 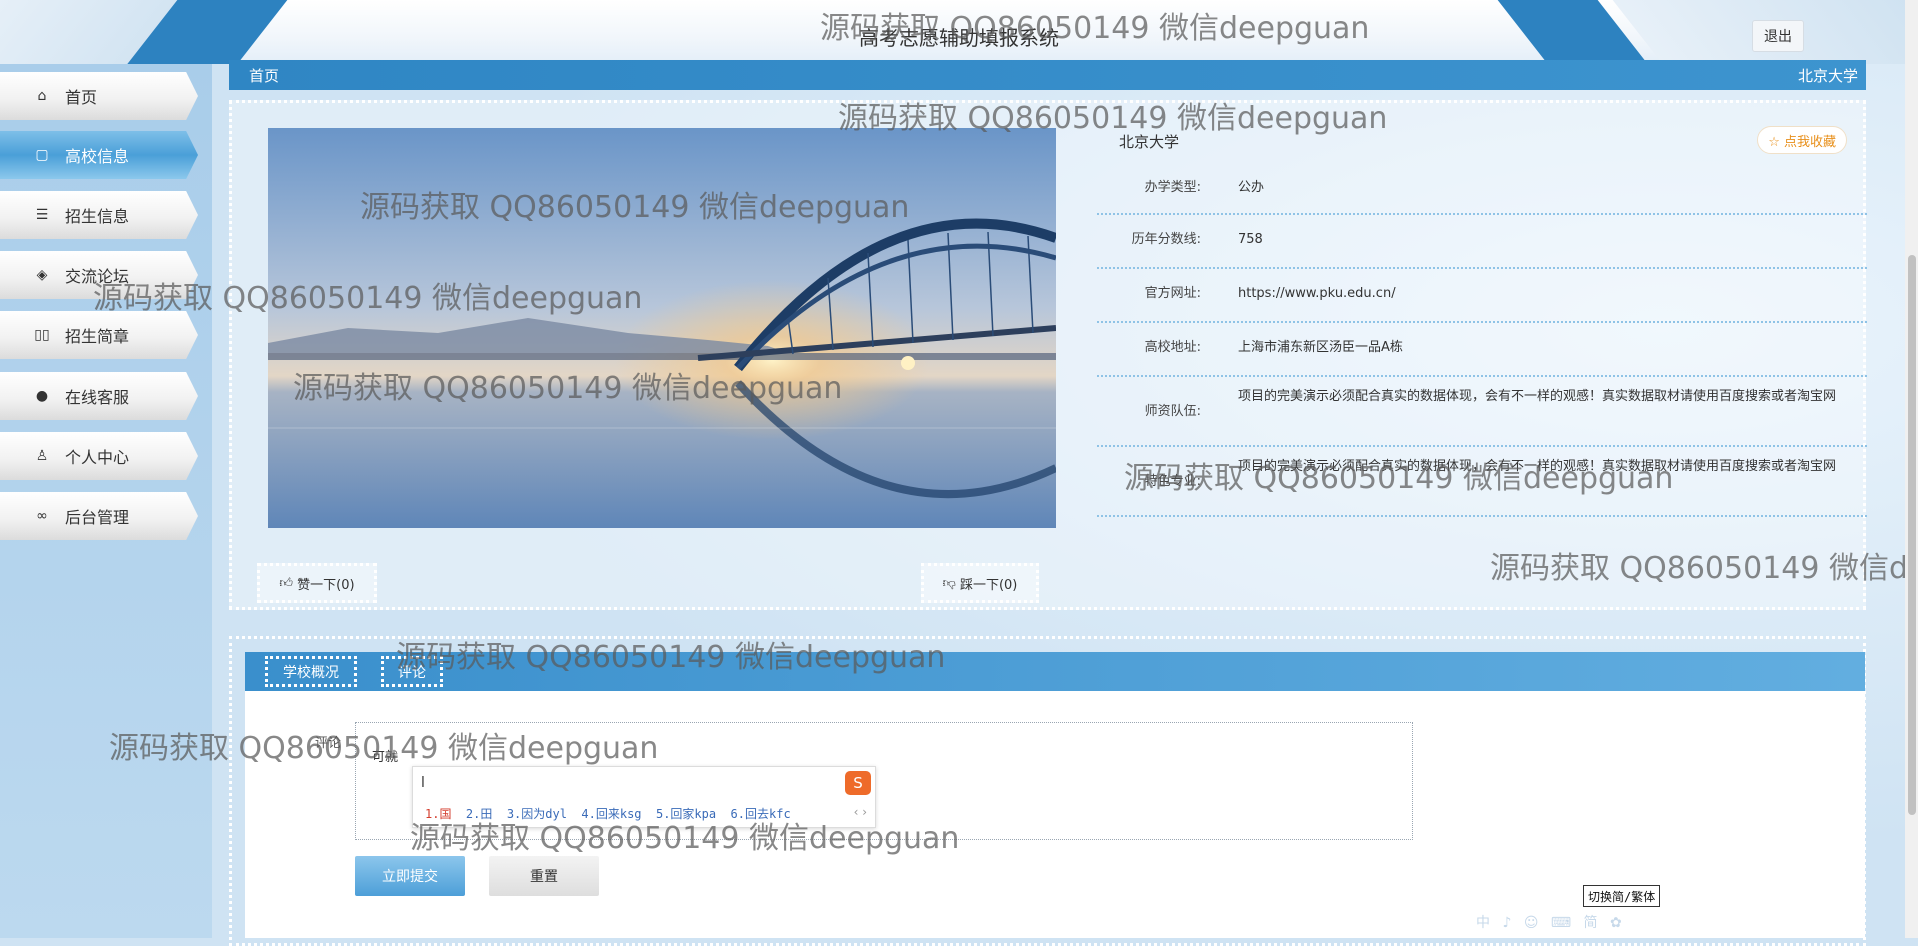 I want to click on sidebar-item-label: 招生信息, so click(x=97, y=216).